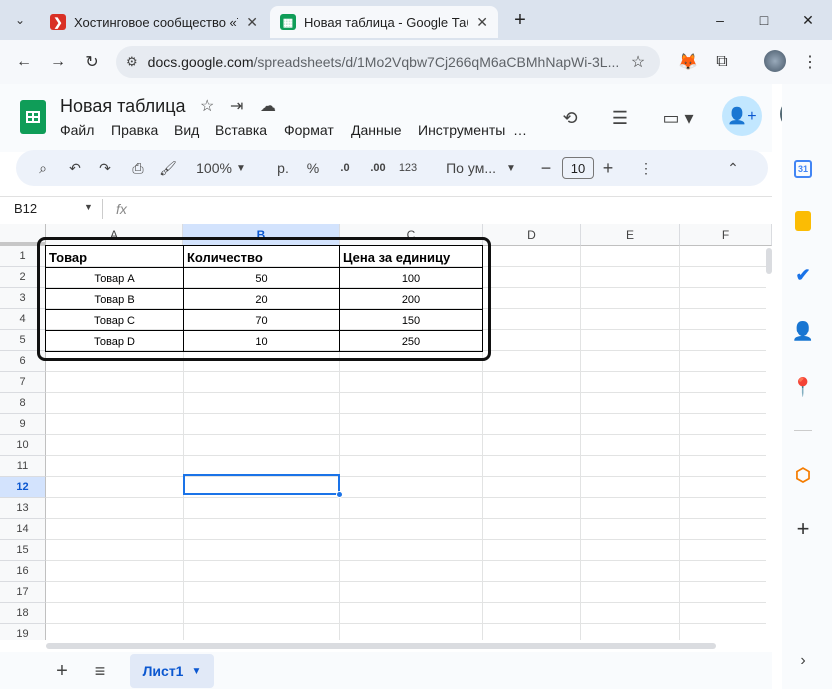 The height and width of the screenshot is (689, 832). What do you see at coordinates (288, 22) in the screenshot?
I see `sheets-favicon-icon: ▦` at bounding box center [288, 22].